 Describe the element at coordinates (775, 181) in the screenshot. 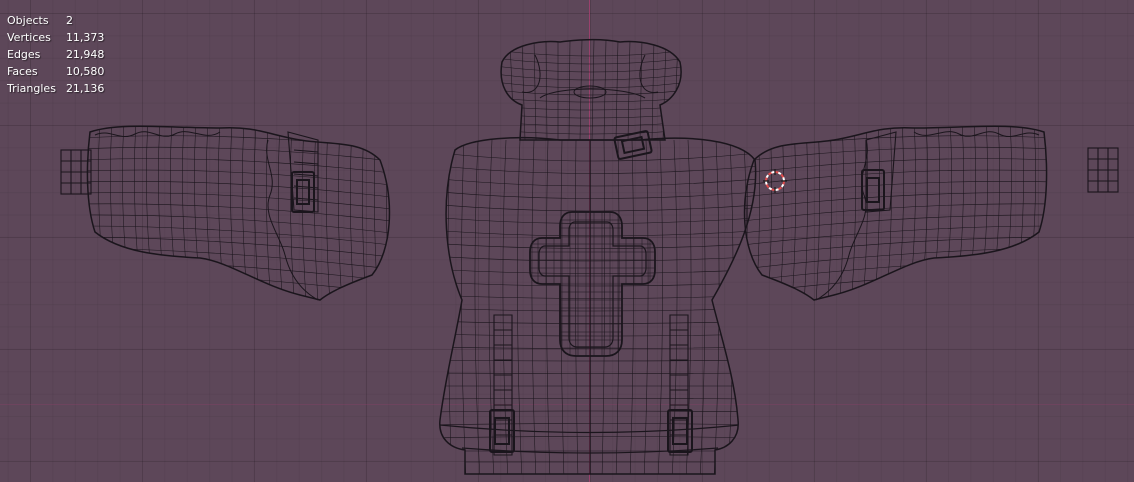

I see `3d-cursor-icon` at that location.